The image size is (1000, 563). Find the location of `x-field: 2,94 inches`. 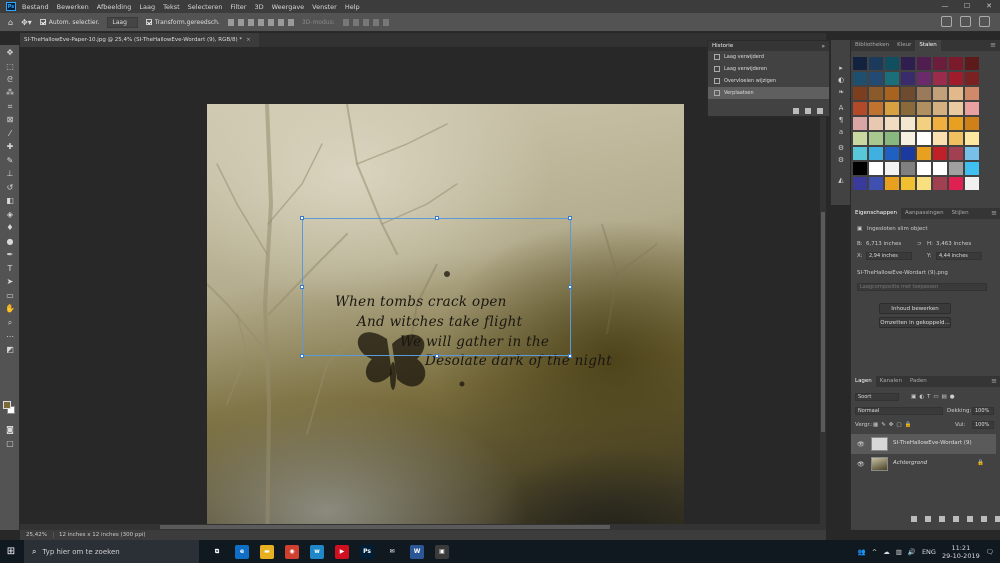

x-field: 2,94 inches is located at coordinates (889, 256).